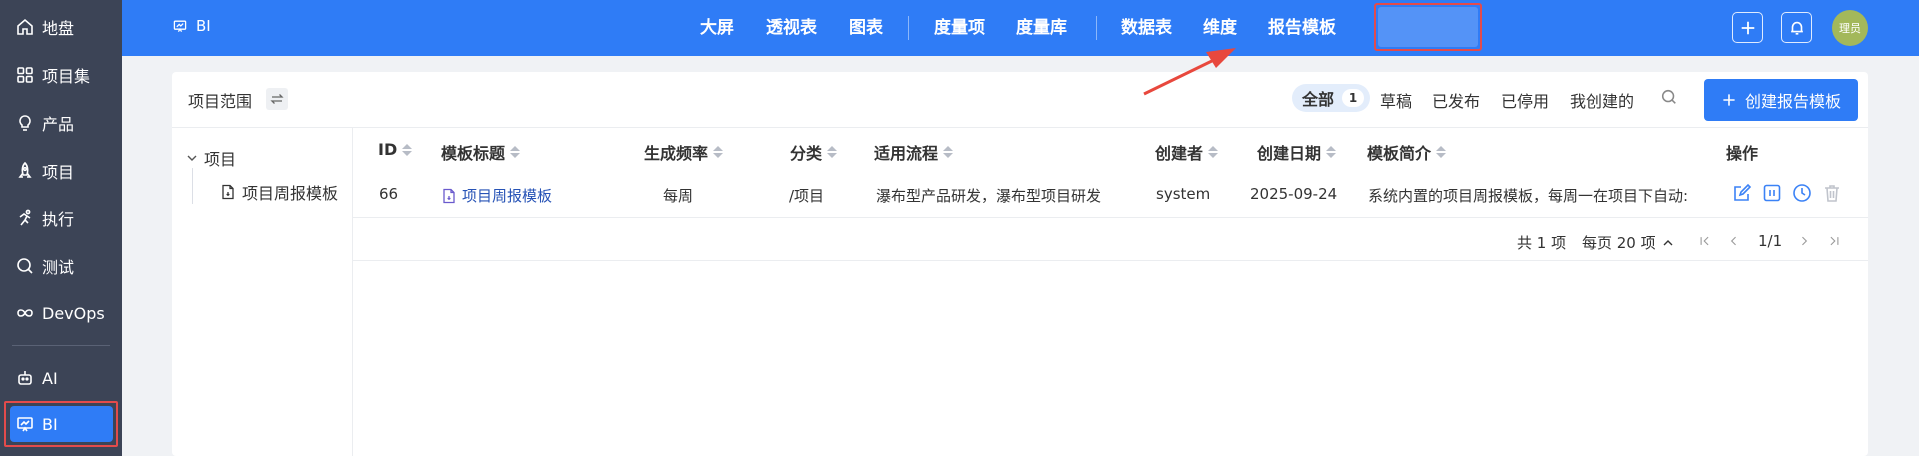 Image resolution: width=1919 pixels, height=456 pixels. I want to click on history-button, so click(1802, 193).